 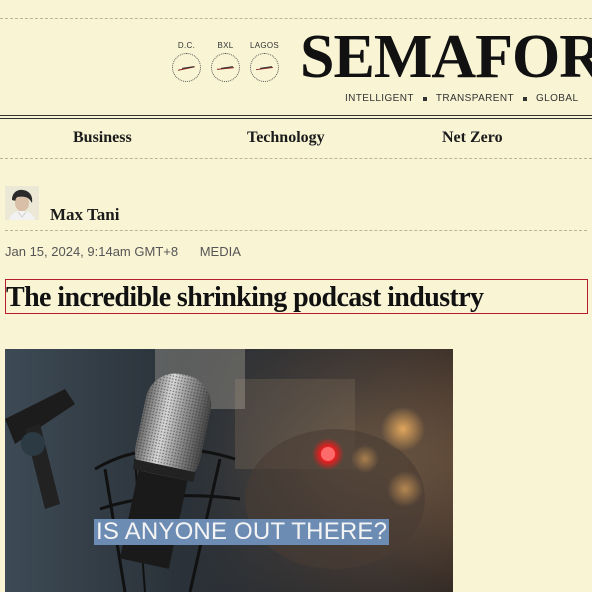 What do you see at coordinates (102, 138) in the screenshot?
I see `nav-item-business: Business` at bounding box center [102, 138].